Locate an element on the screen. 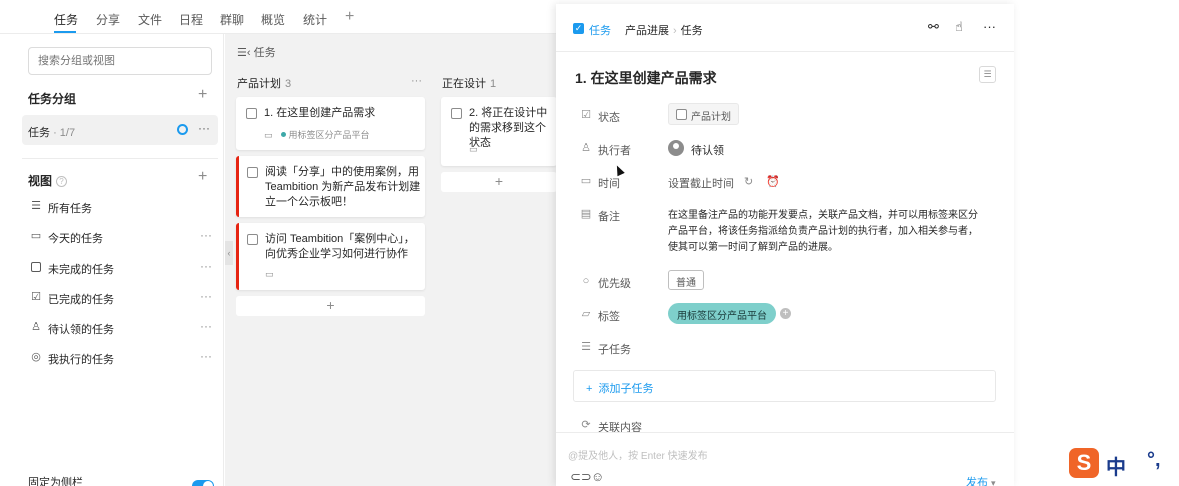 This screenshot has width=1179, height=486. view-label: 所有任务 is located at coordinates (70, 209).